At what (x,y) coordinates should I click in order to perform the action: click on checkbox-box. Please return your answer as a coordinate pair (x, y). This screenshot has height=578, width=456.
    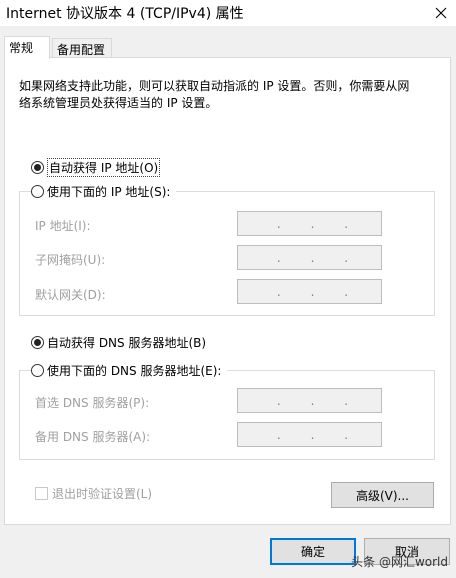
    Looking at the image, I should click on (41, 493).